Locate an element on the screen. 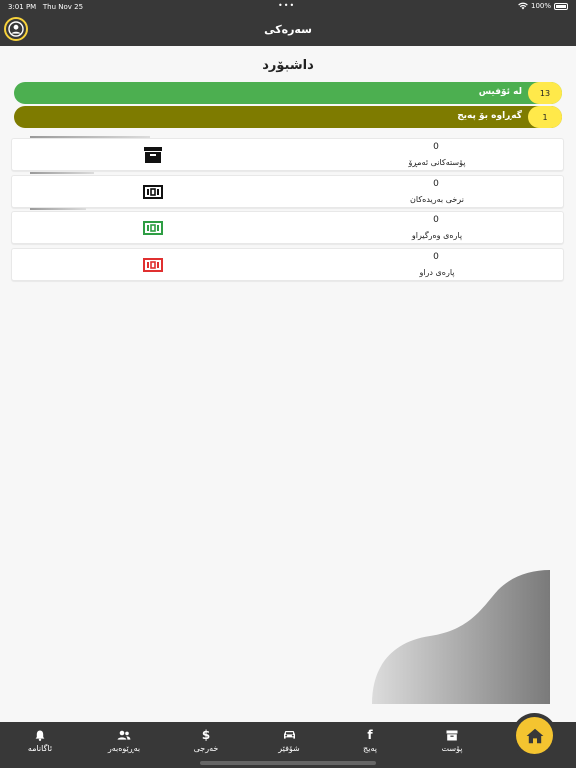 The image size is (576, 768). top-navbar: سەرەکی is located at coordinates (288, 30).